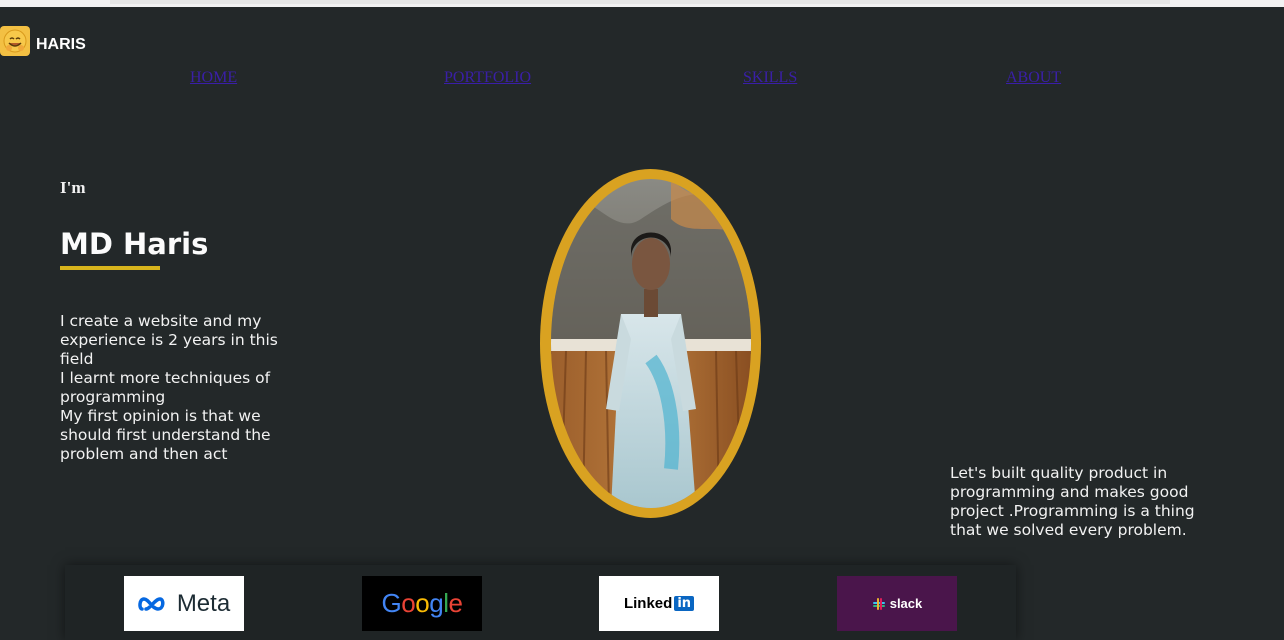 The height and width of the screenshot is (640, 1284). I want to click on hero-name: MD Haris, so click(134, 244).